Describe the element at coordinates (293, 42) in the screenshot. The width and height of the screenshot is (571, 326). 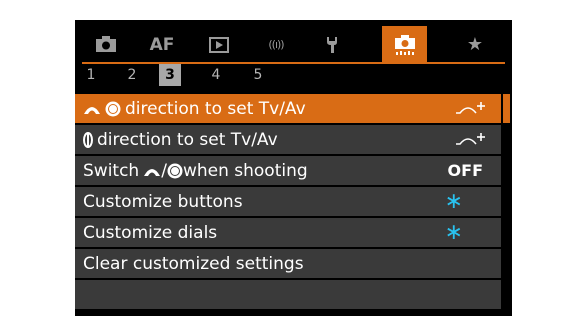
I see `menu-tab-bar: AF ((ı)) ★` at that location.